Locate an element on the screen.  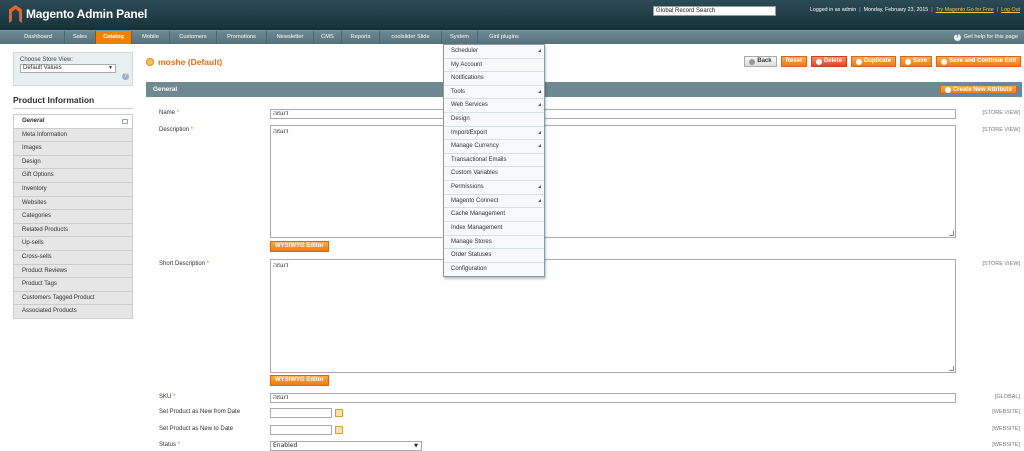
question-icon: ? is located at coordinates (125, 76).